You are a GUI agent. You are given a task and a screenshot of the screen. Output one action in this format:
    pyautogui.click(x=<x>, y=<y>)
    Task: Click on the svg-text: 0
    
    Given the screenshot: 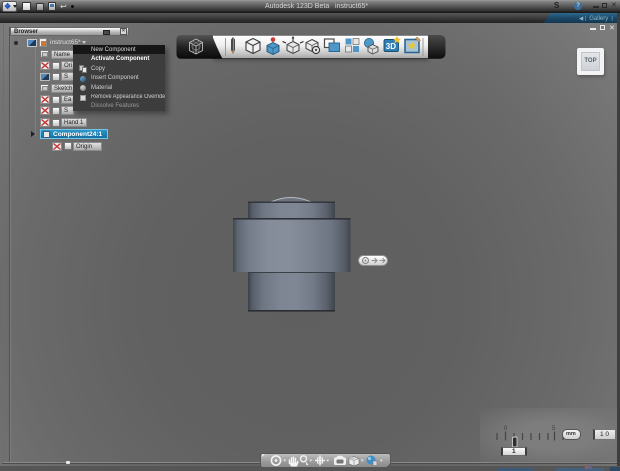 What is the action you would take?
    pyautogui.click(x=506, y=429)
    